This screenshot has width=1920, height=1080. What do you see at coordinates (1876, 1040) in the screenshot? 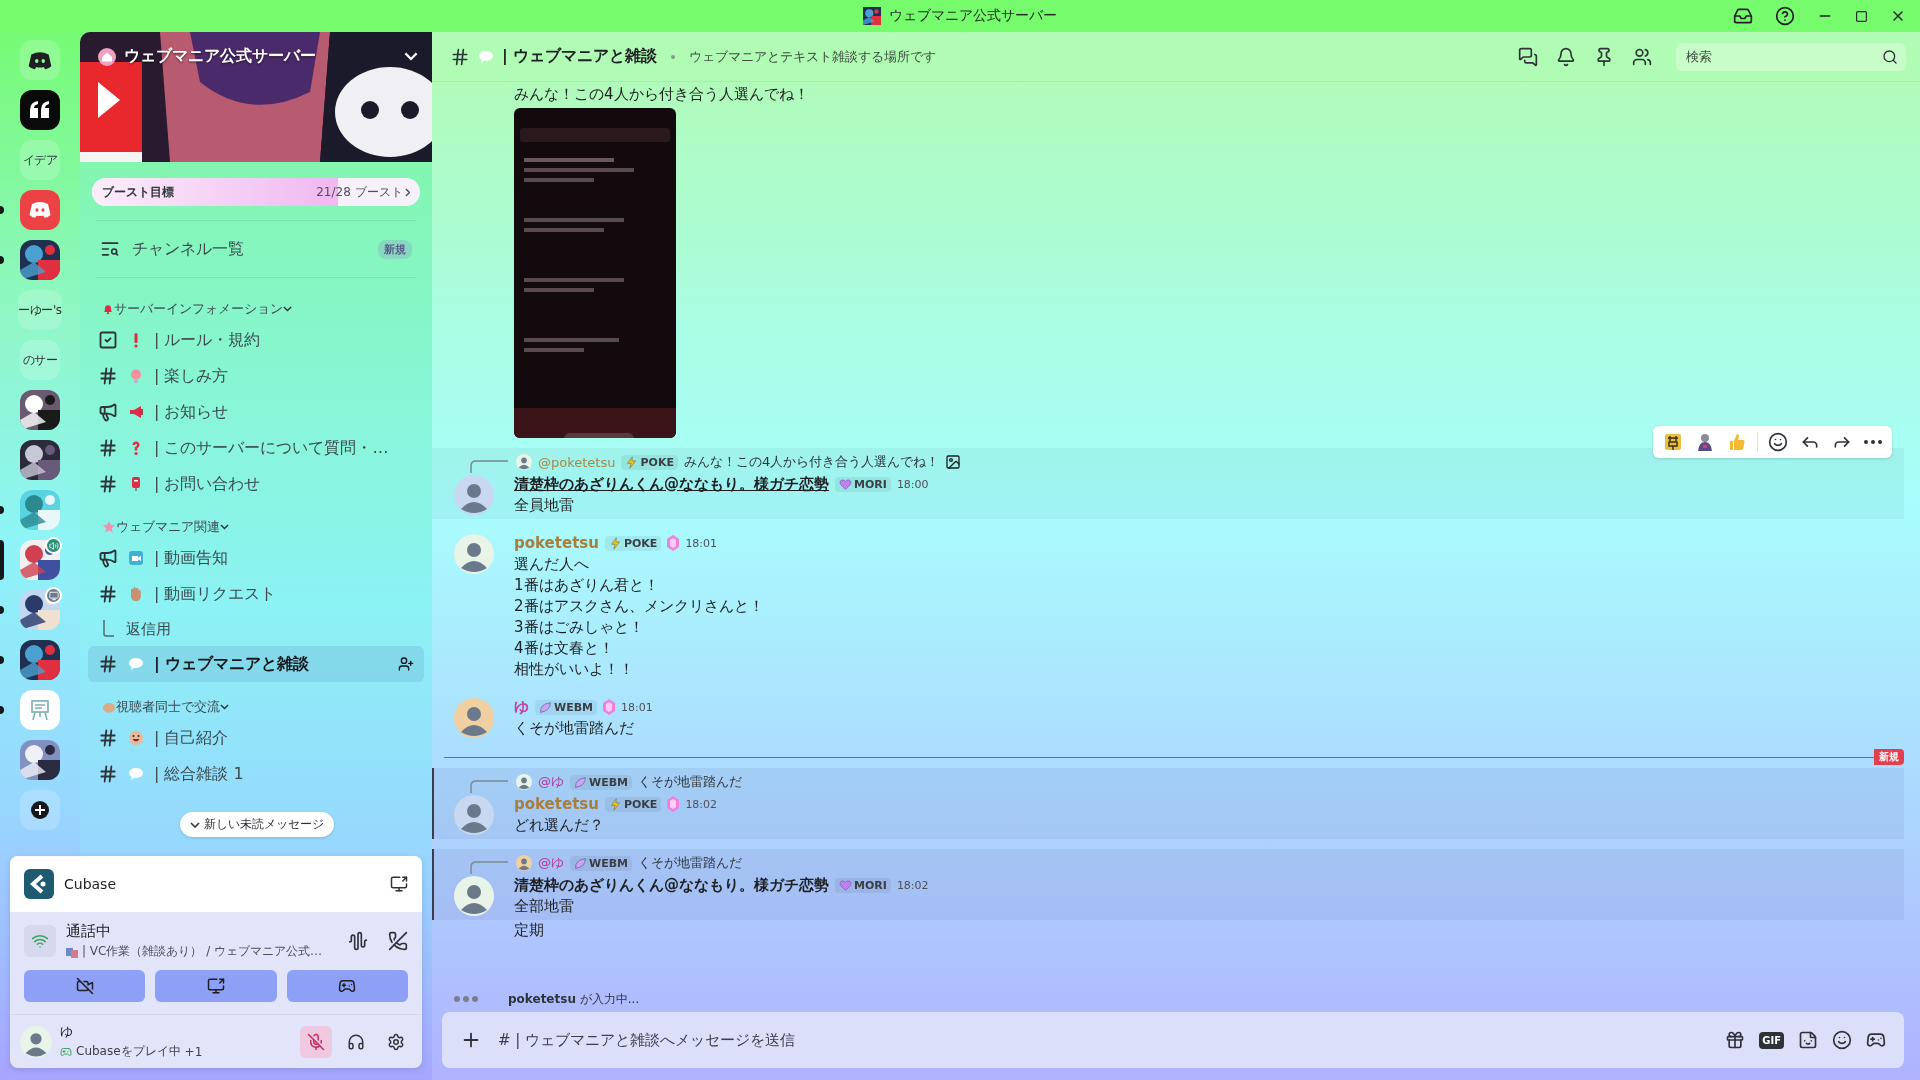
I see `activity-button` at bounding box center [1876, 1040].